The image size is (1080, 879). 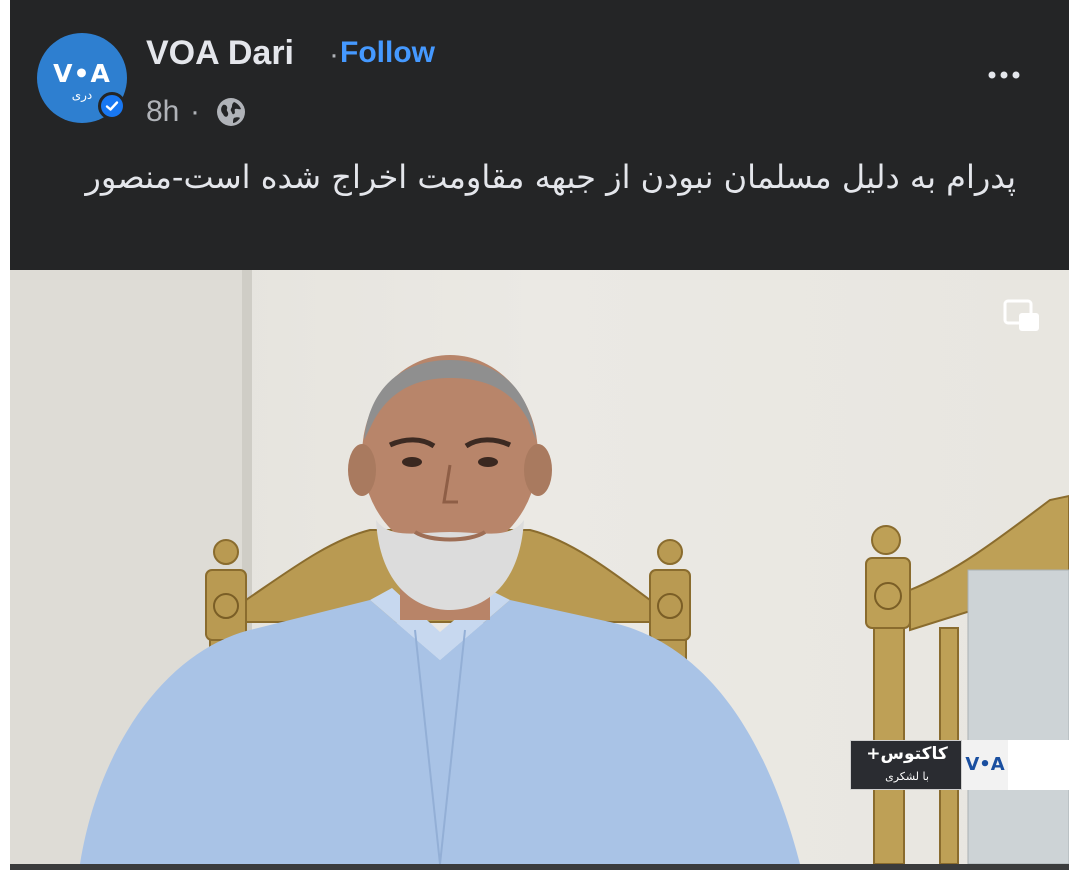 I want to click on card-bottom-edge, so click(x=539, y=867).